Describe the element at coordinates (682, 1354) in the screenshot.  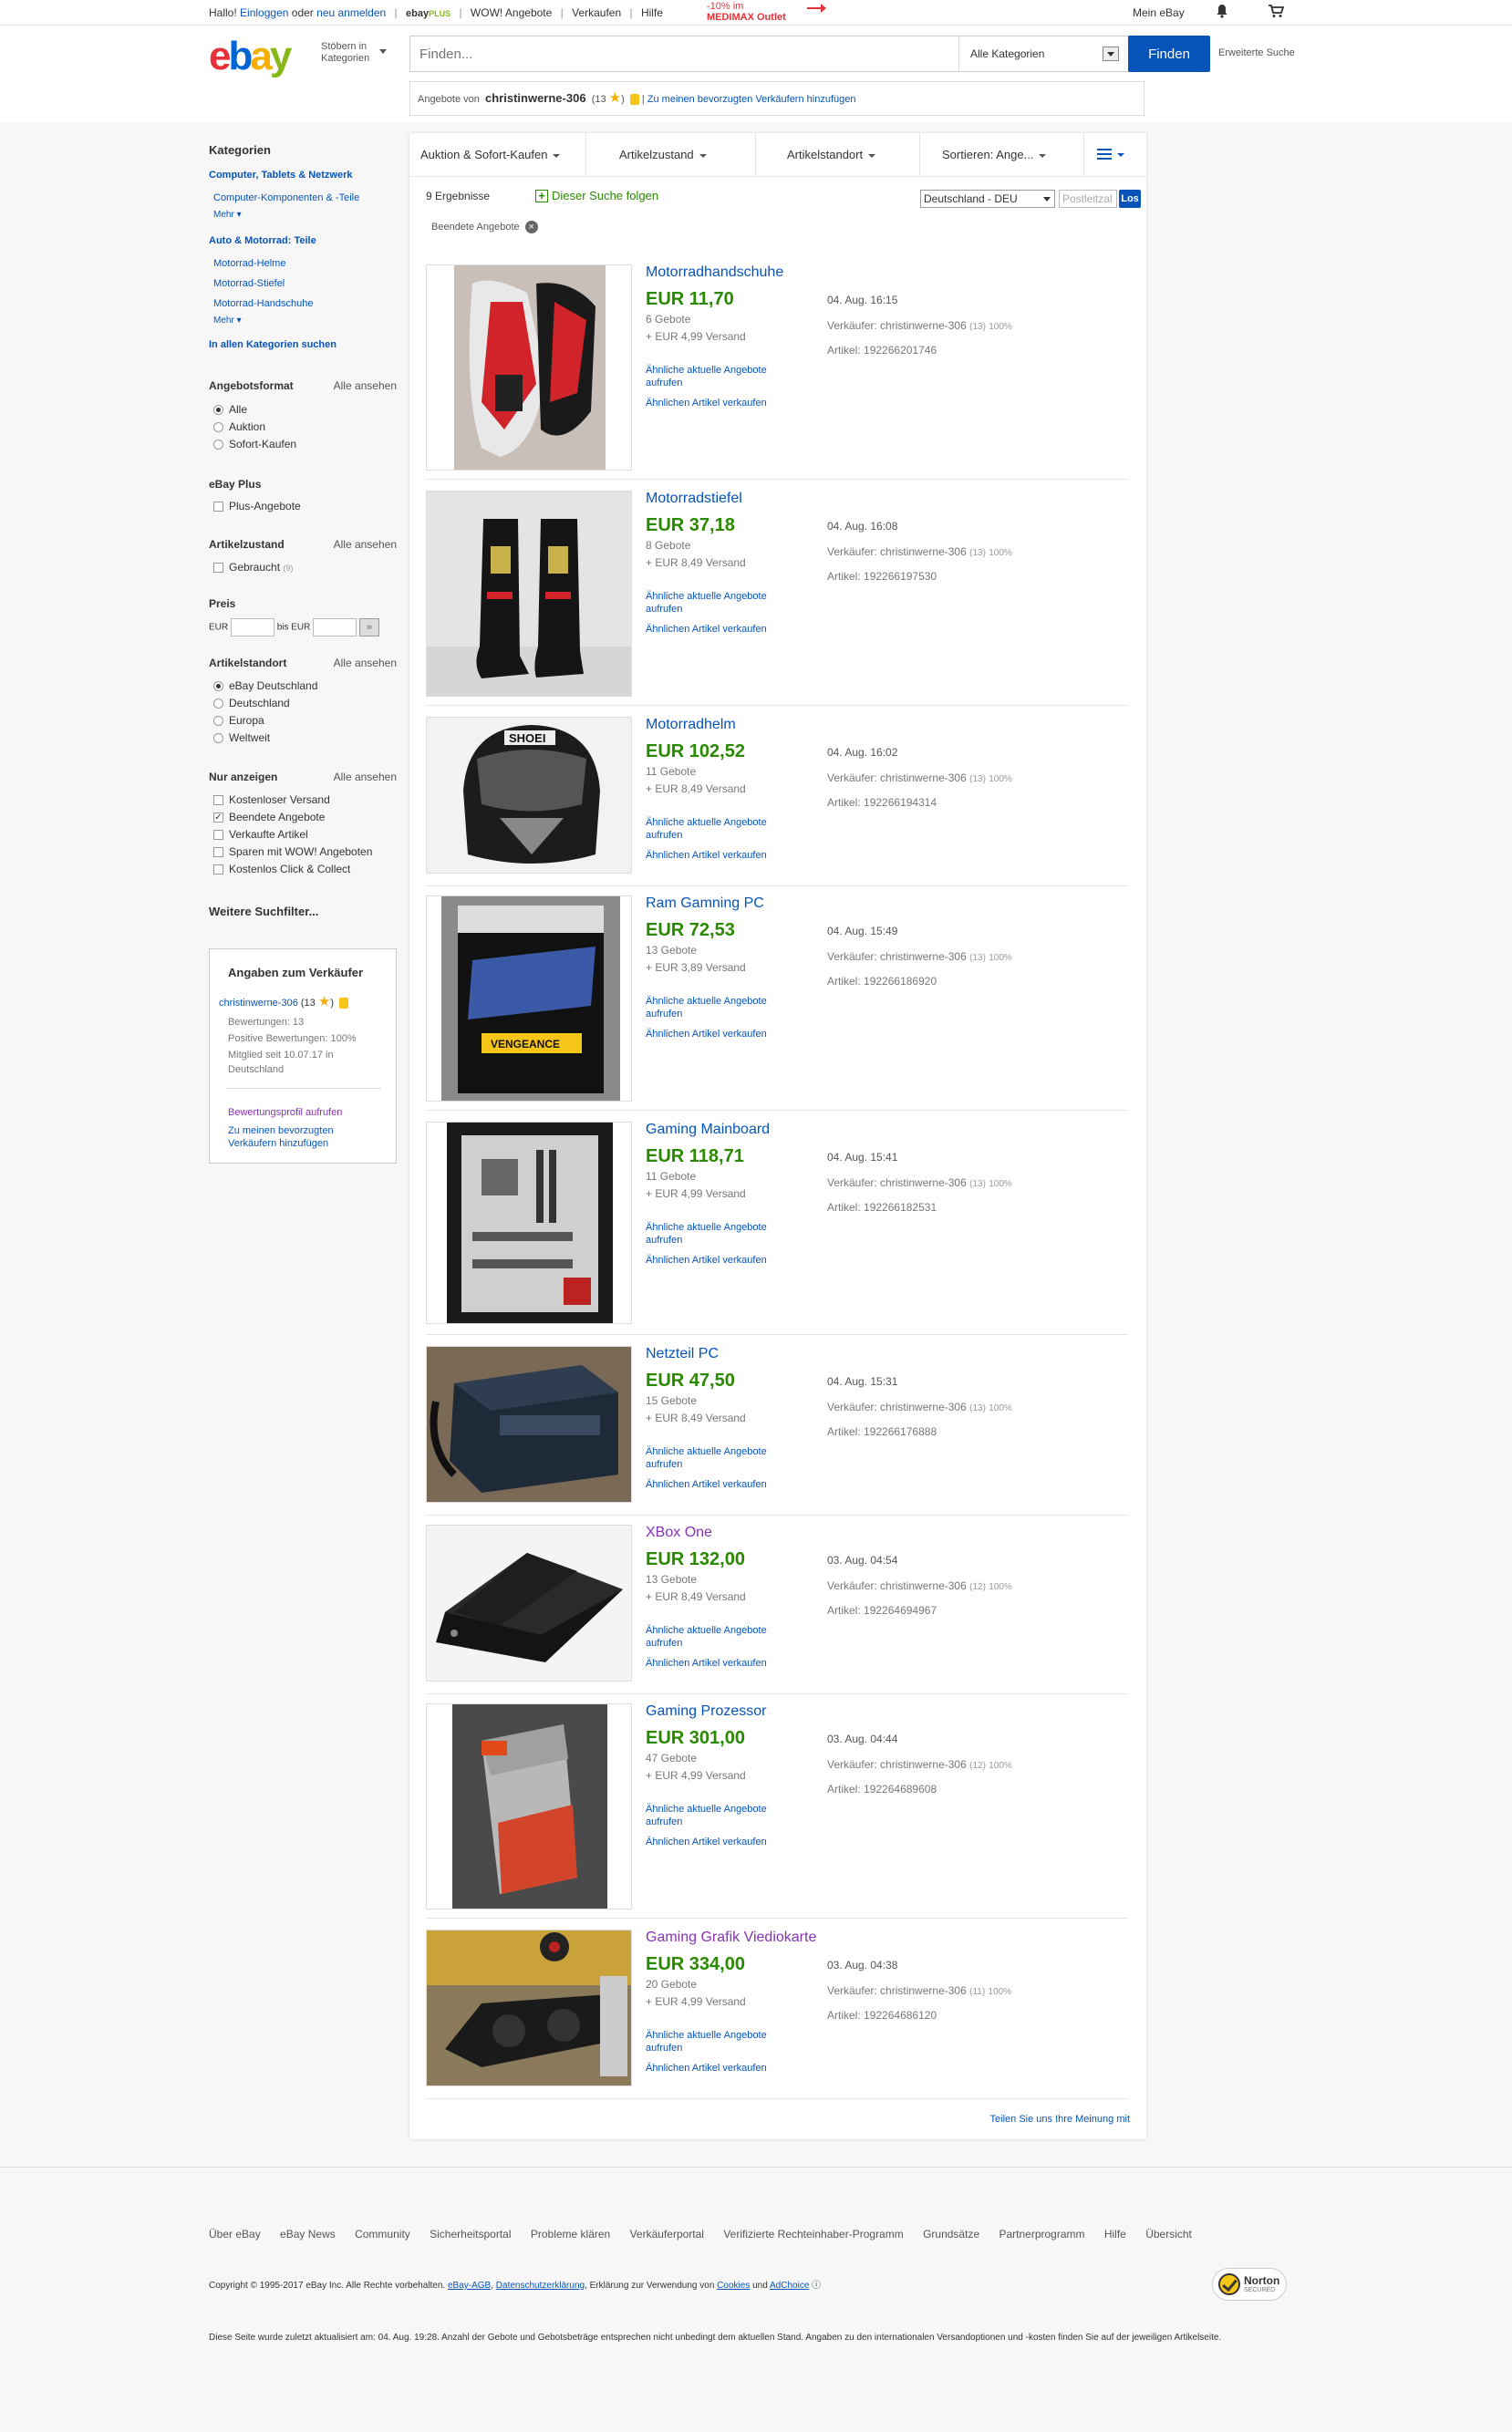
I see `item-title: Netzteil PC` at that location.